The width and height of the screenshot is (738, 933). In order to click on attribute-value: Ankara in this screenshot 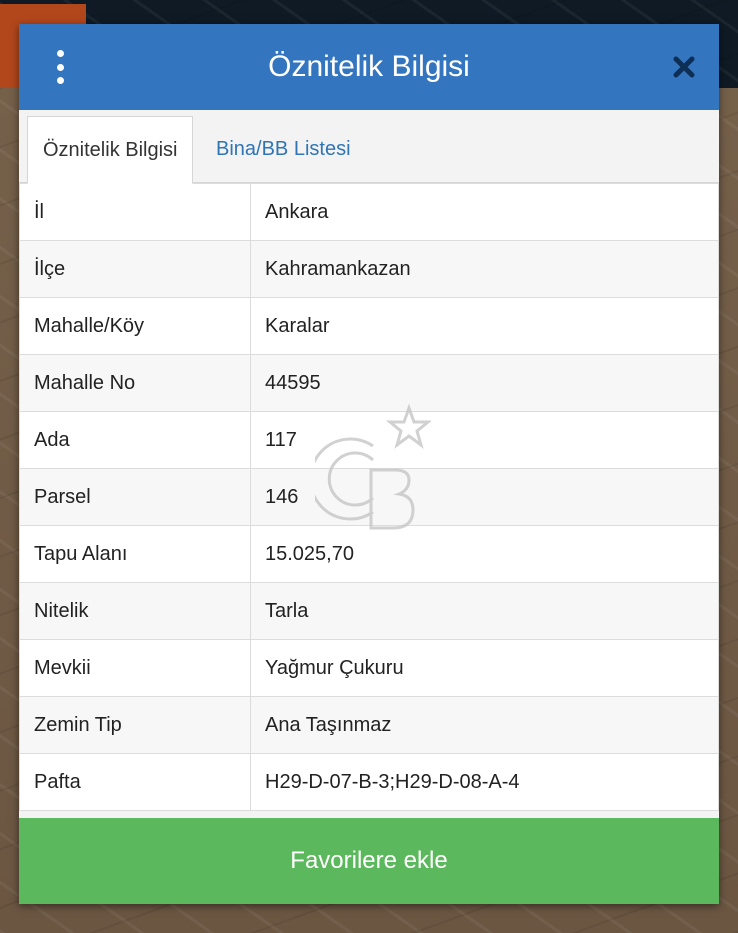, I will do `click(484, 212)`.